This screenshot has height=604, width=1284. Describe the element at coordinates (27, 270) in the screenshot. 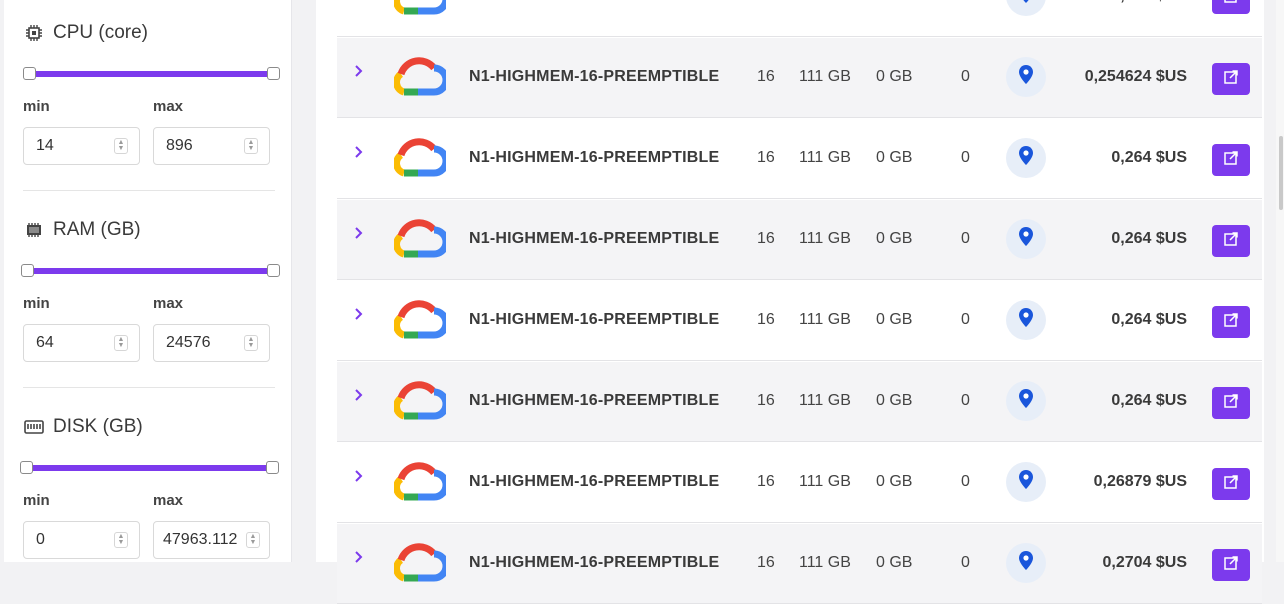

I see `ram-min-handle` at that location.